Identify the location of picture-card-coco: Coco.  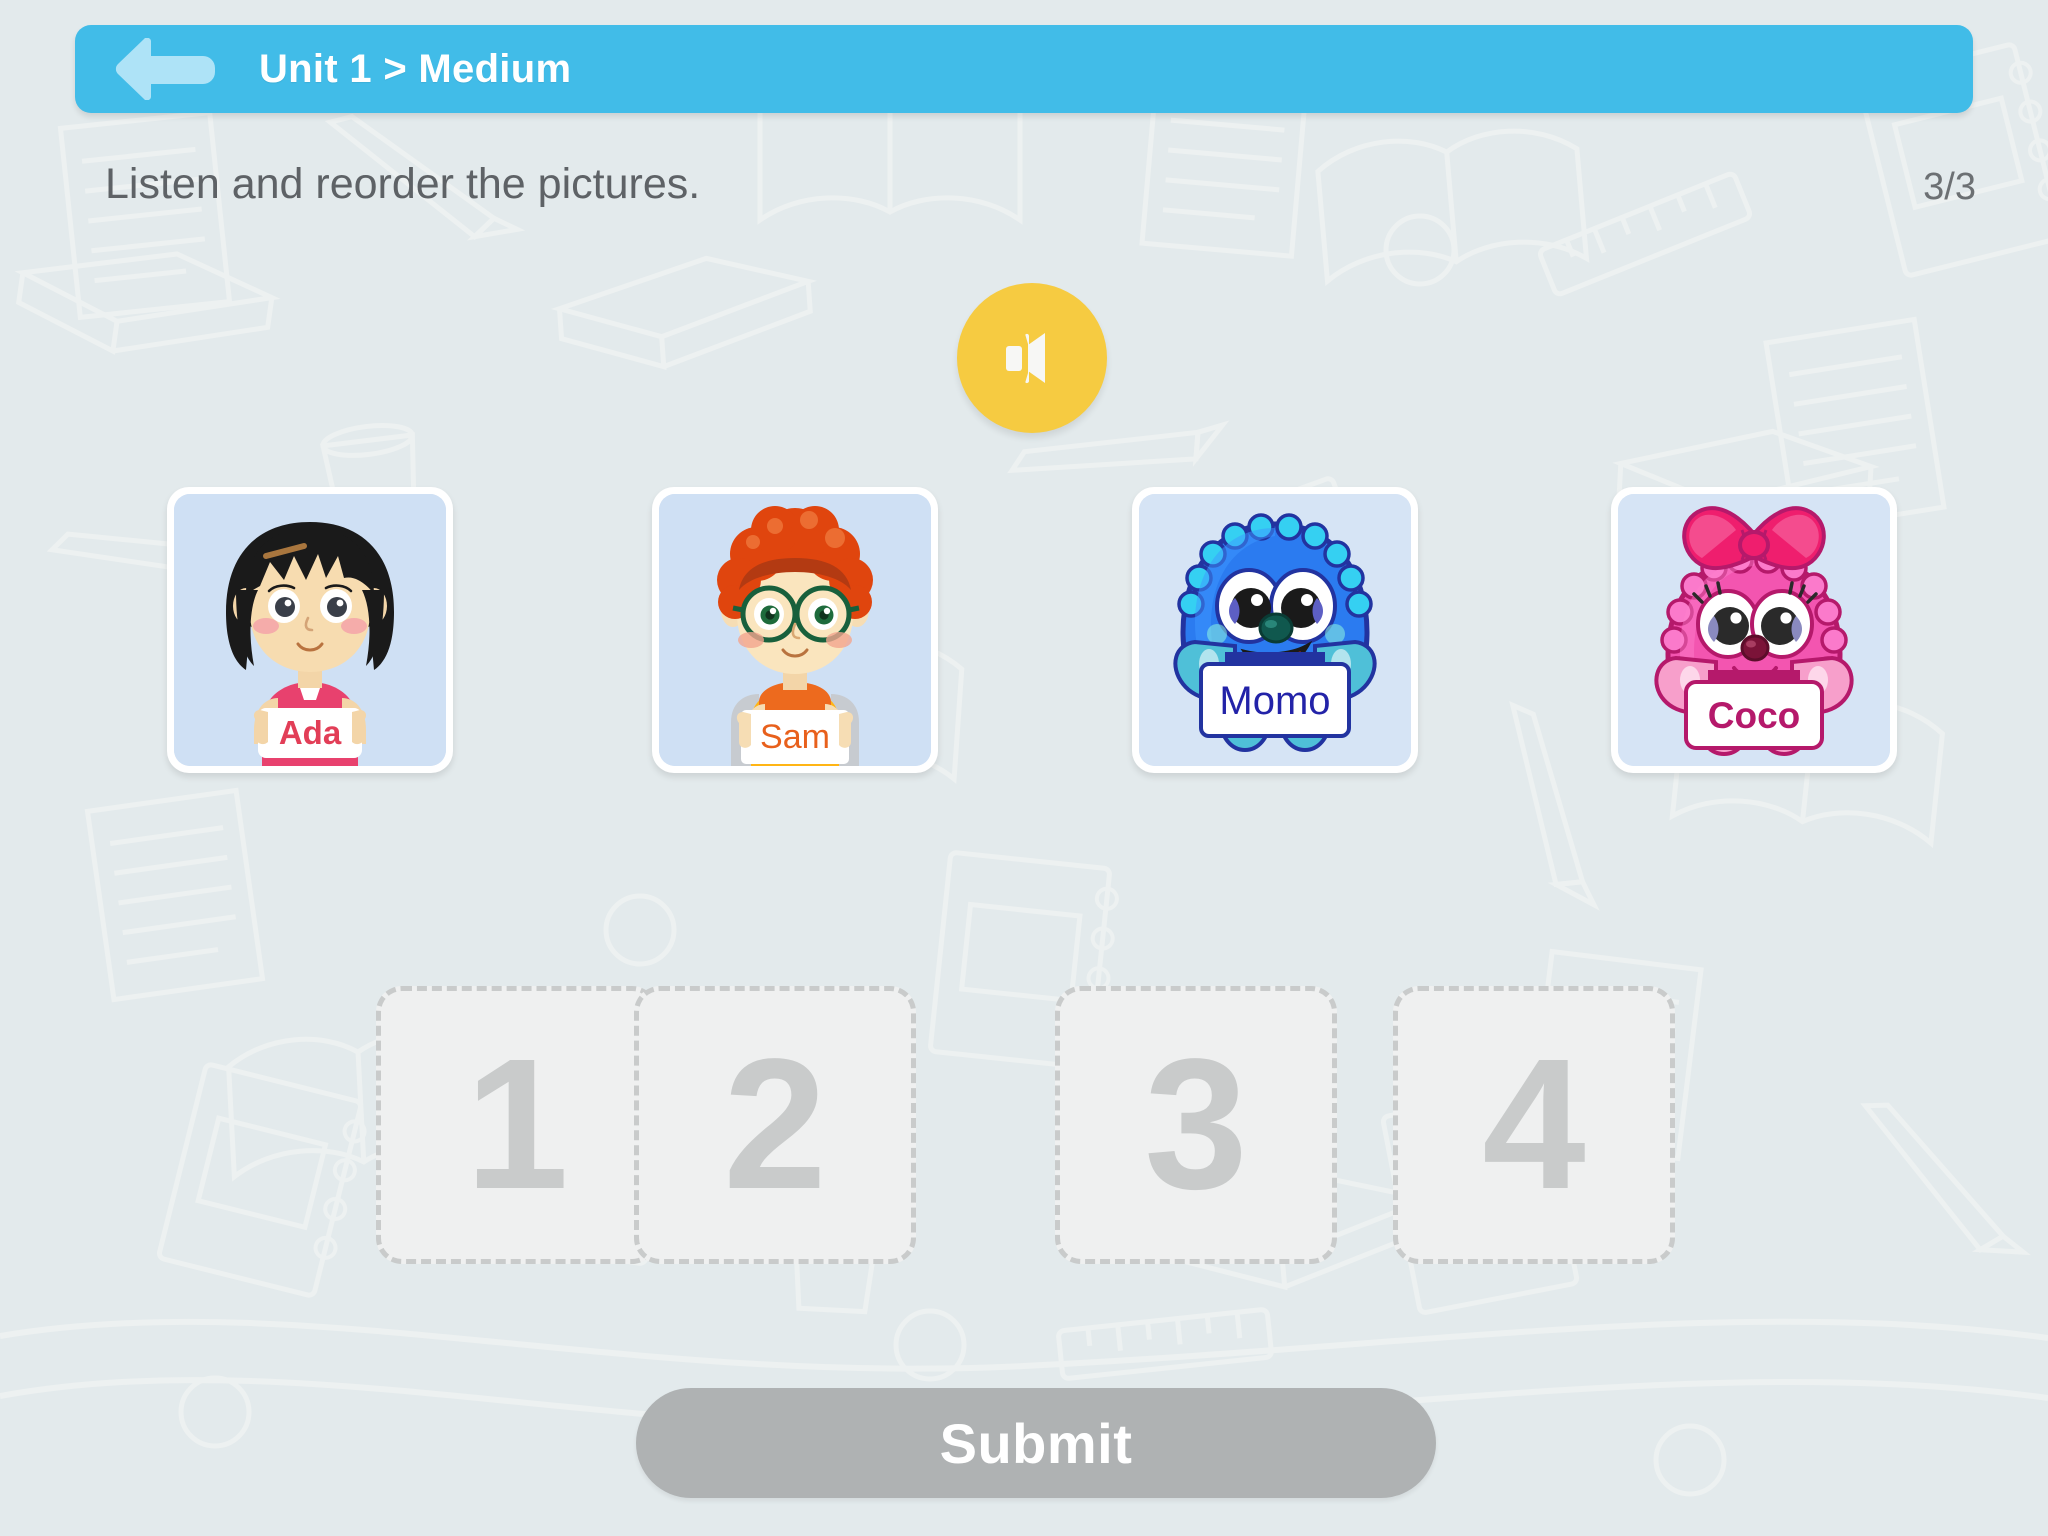
(1754, 630).